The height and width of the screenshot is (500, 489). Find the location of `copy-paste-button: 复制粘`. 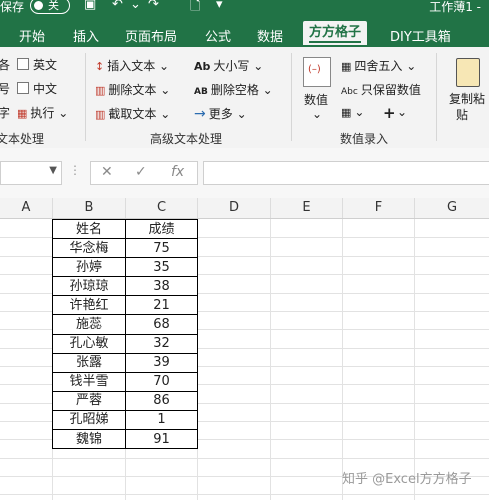

copy-paste-button: 复制粘 is located at coordinates (467, 98).